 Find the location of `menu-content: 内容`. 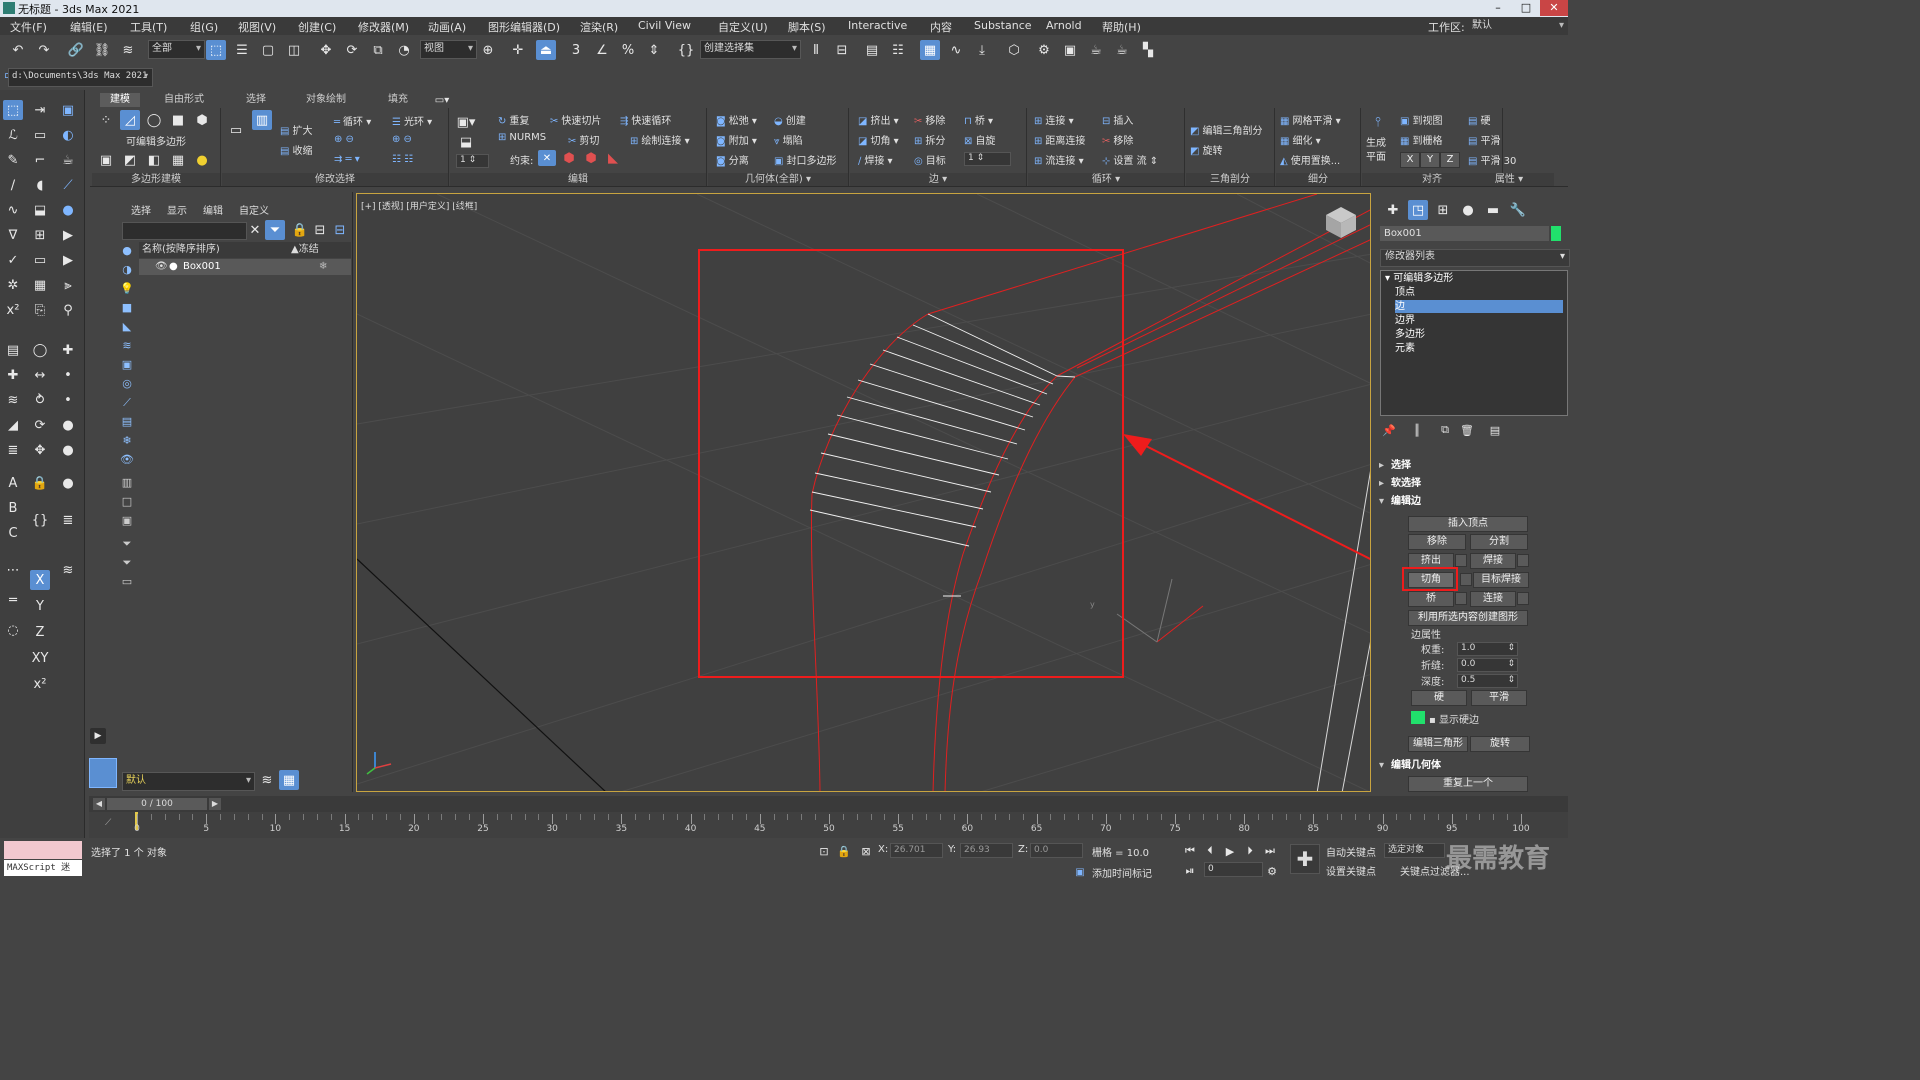

menu-content: 内容 is located at coordinates (941, 27).